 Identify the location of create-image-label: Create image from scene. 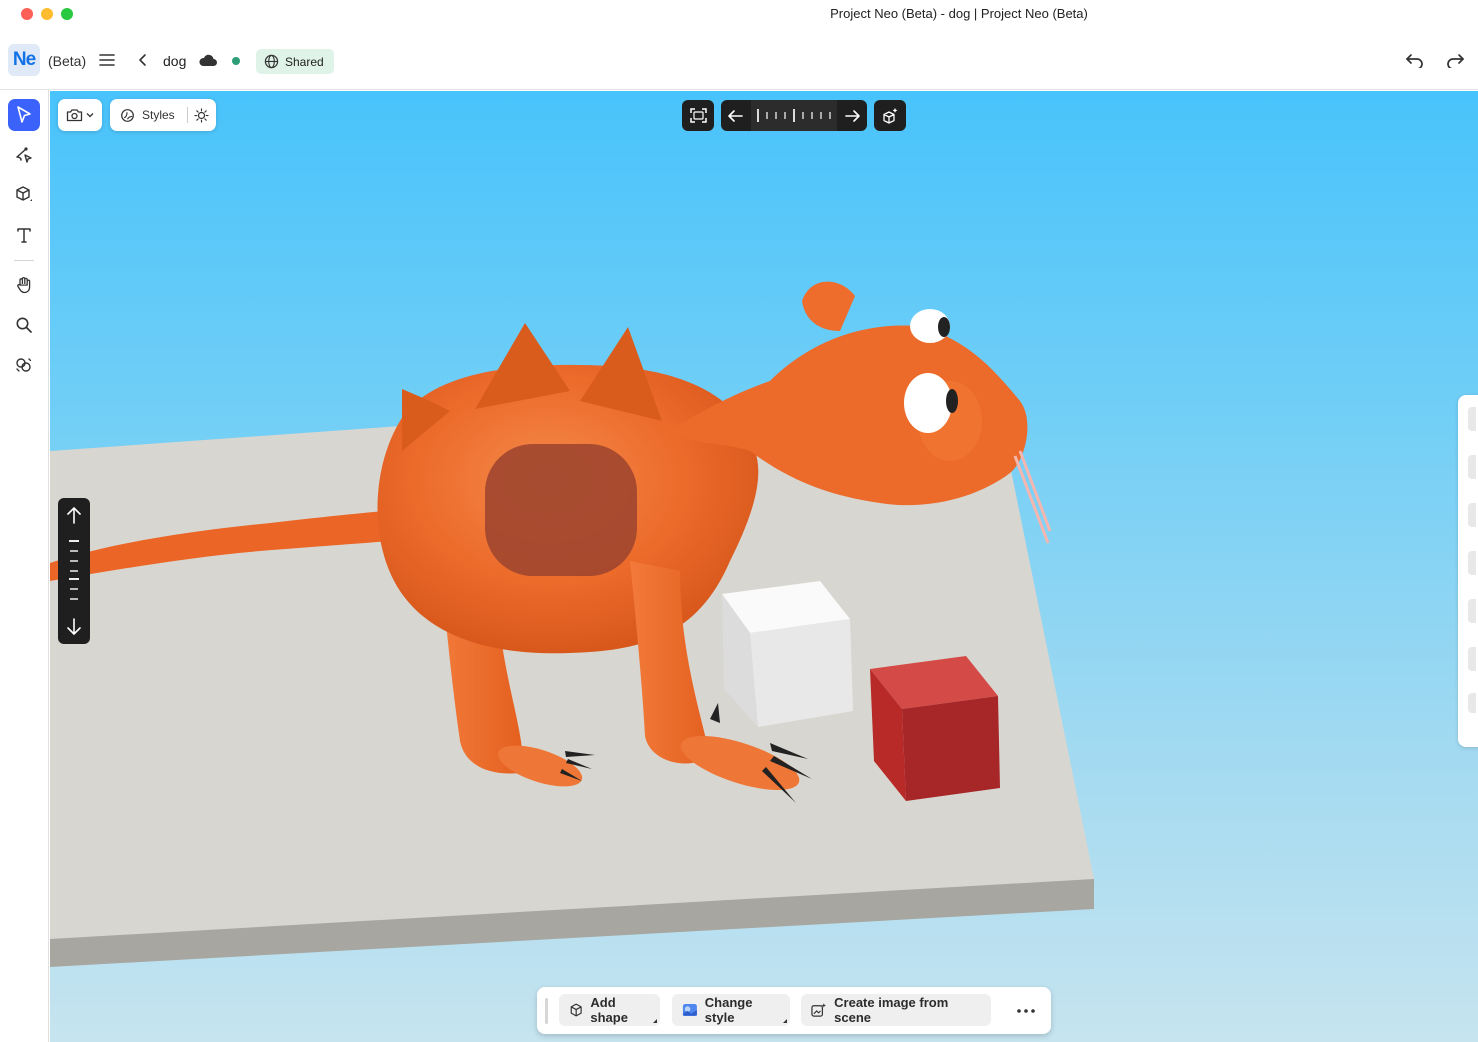
(891, 1010).